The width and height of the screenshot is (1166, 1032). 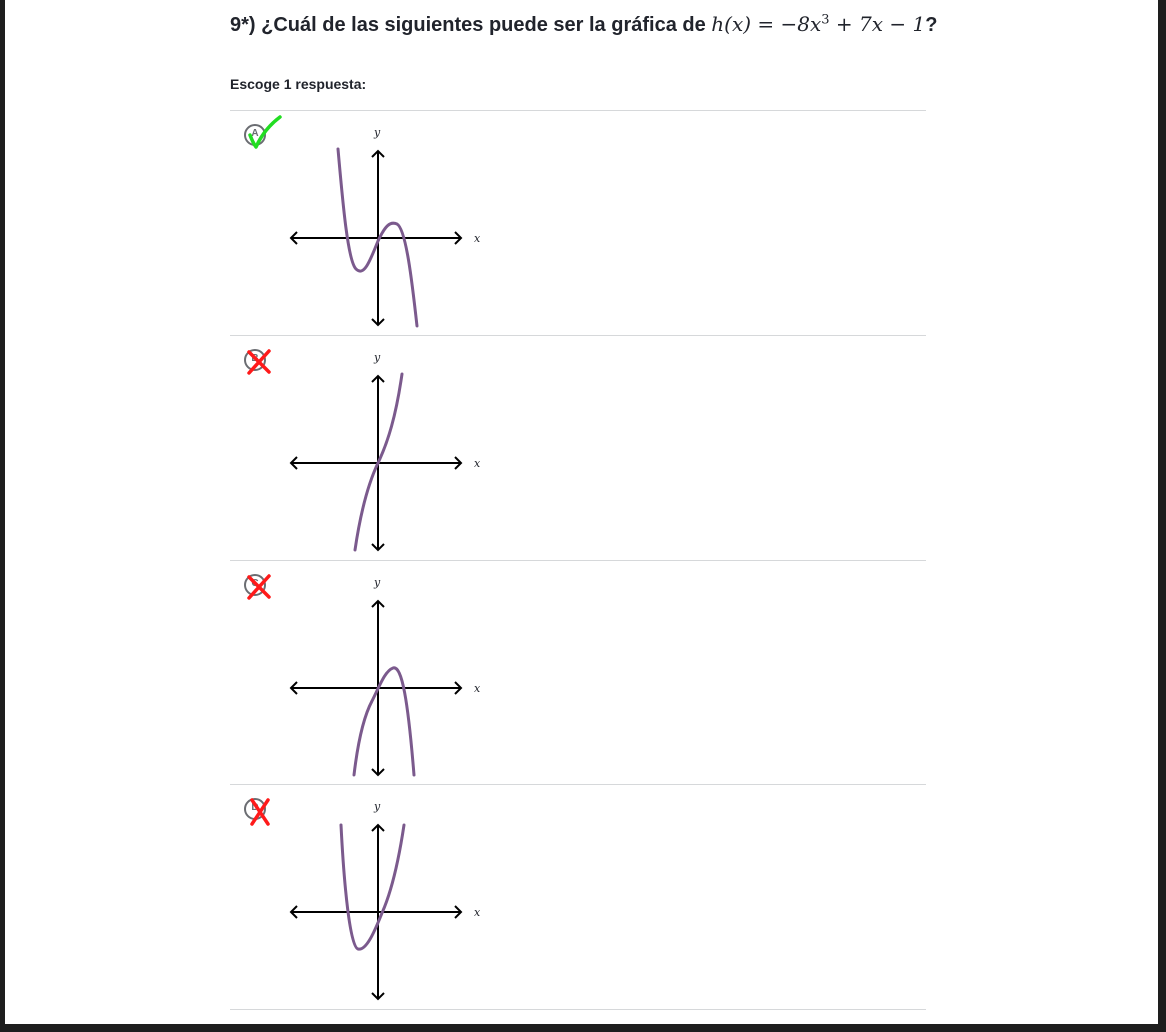 I want to click on curve-c, so click(x=384, y=721).